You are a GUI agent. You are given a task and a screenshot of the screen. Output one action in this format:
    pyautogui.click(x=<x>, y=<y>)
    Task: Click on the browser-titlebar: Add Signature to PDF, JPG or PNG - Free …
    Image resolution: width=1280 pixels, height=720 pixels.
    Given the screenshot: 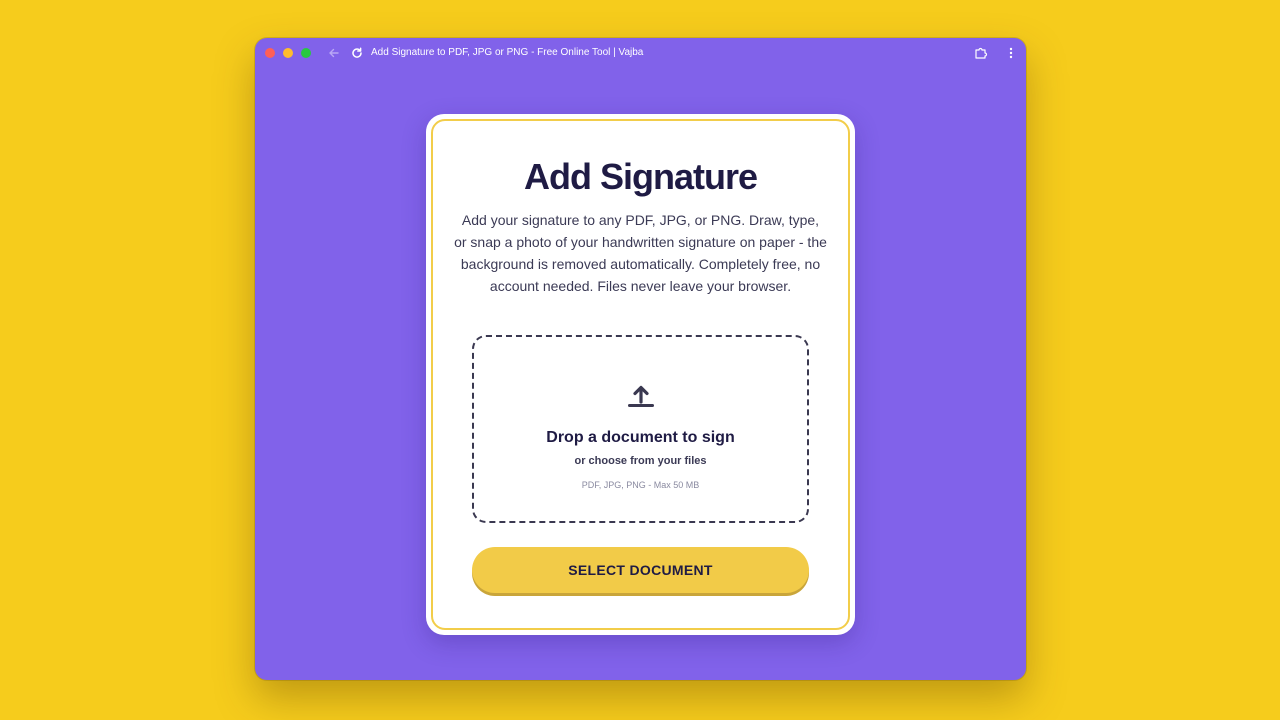 What is the action you would take?
    pyautogui.click(x=640, y=53)
    